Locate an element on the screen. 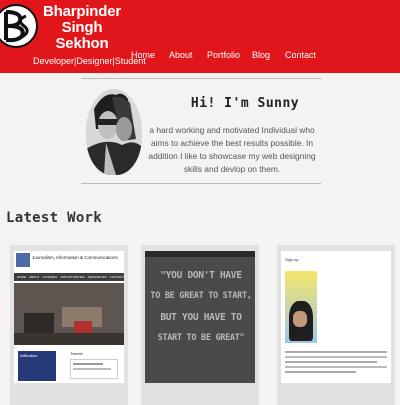  thumbnail-menu-item: HOME is located at coordinates (21, 277).